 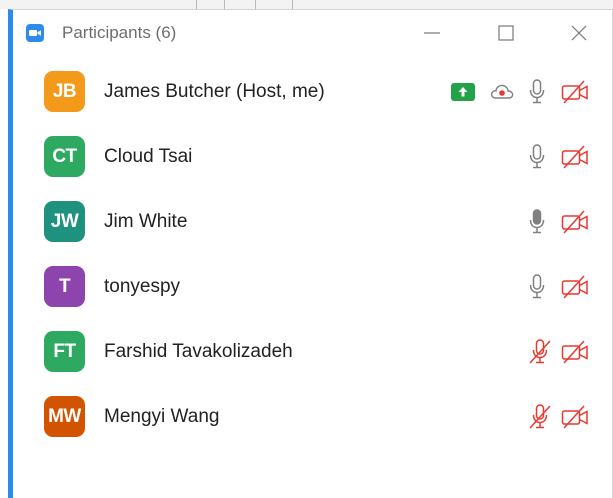 I want to click on close-icon, so click(x=579, y=33).